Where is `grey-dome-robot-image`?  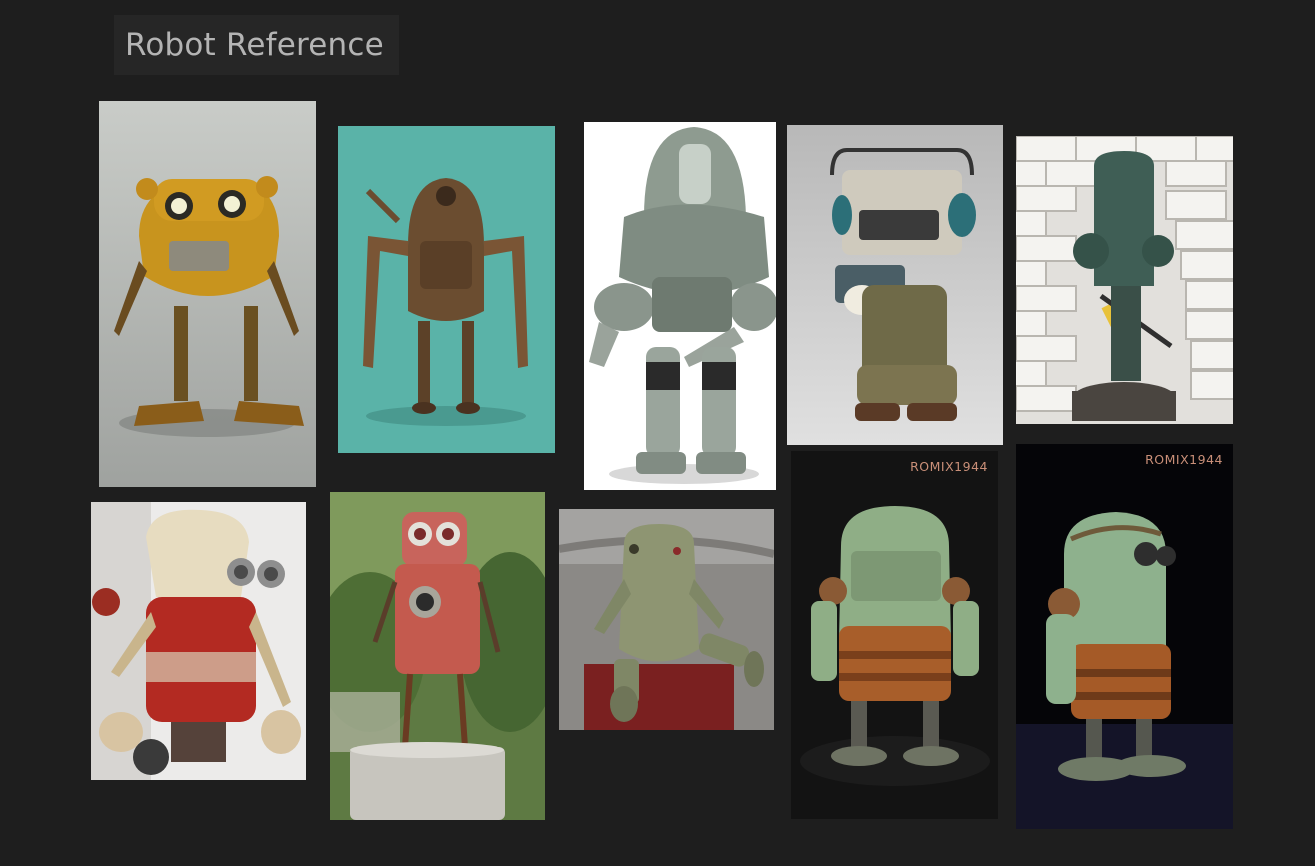
grey-dome-robot-image is located at coordinates (680, 306).